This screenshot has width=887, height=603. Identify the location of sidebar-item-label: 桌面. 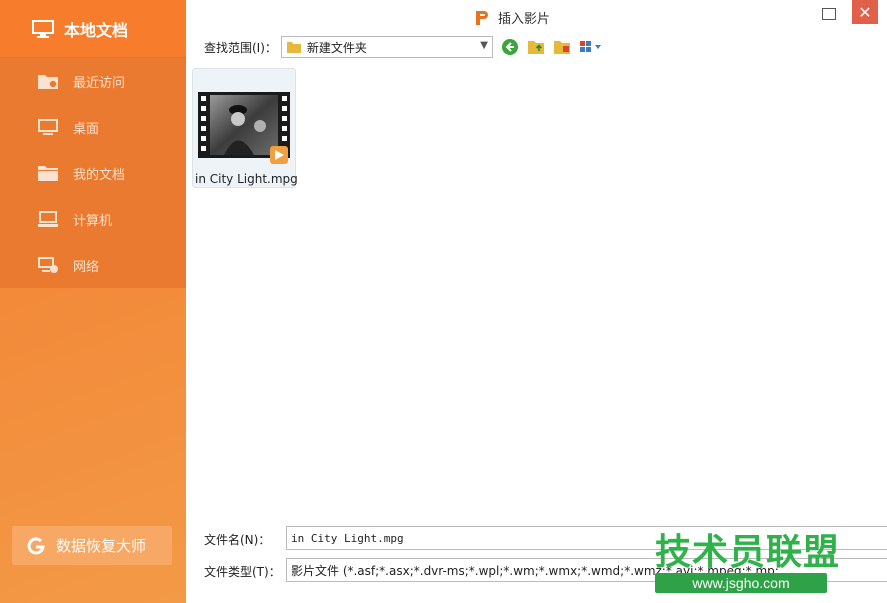
(86, 129).